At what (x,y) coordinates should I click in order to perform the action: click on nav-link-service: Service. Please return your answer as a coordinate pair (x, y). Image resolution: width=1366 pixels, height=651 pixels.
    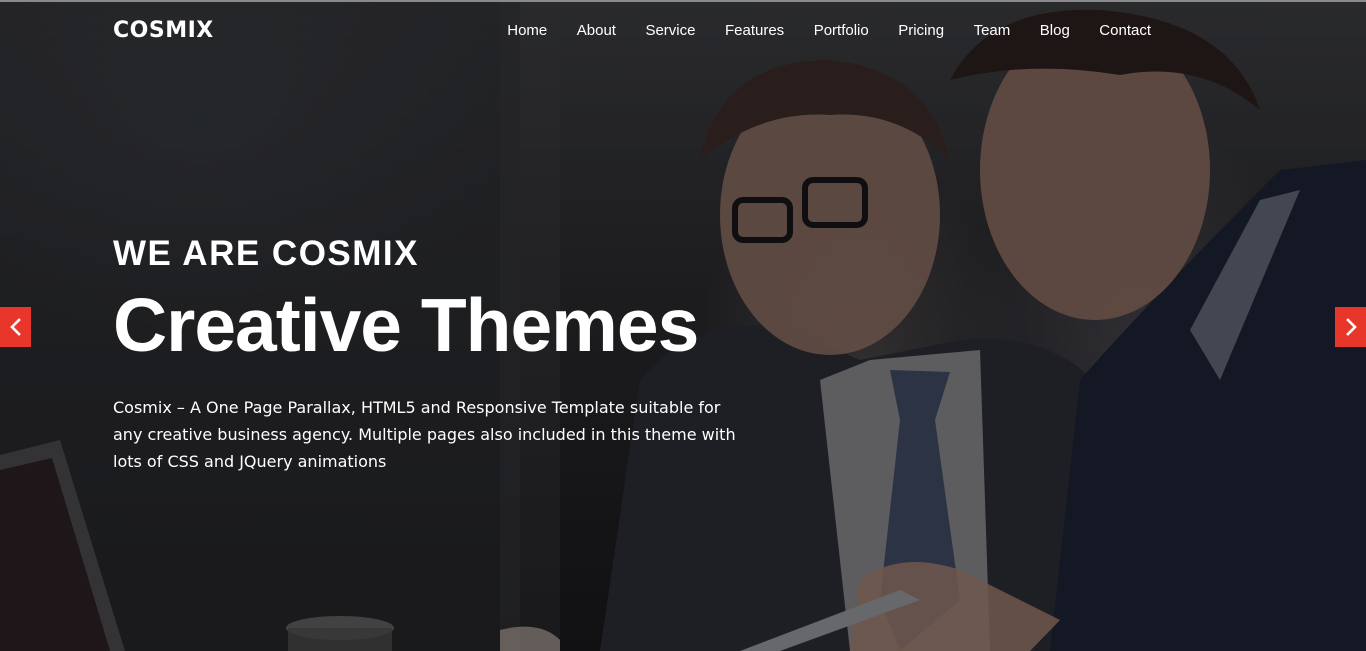
    Looking at the image, I should click on (670, 30).